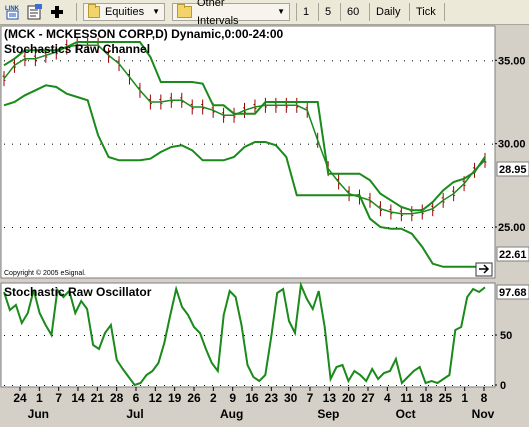  What do you see at coordinates (124, 12) in the screenshot?
I see `symbol-list-dropdown: Equities ▼` at bounding box center [124, 12].